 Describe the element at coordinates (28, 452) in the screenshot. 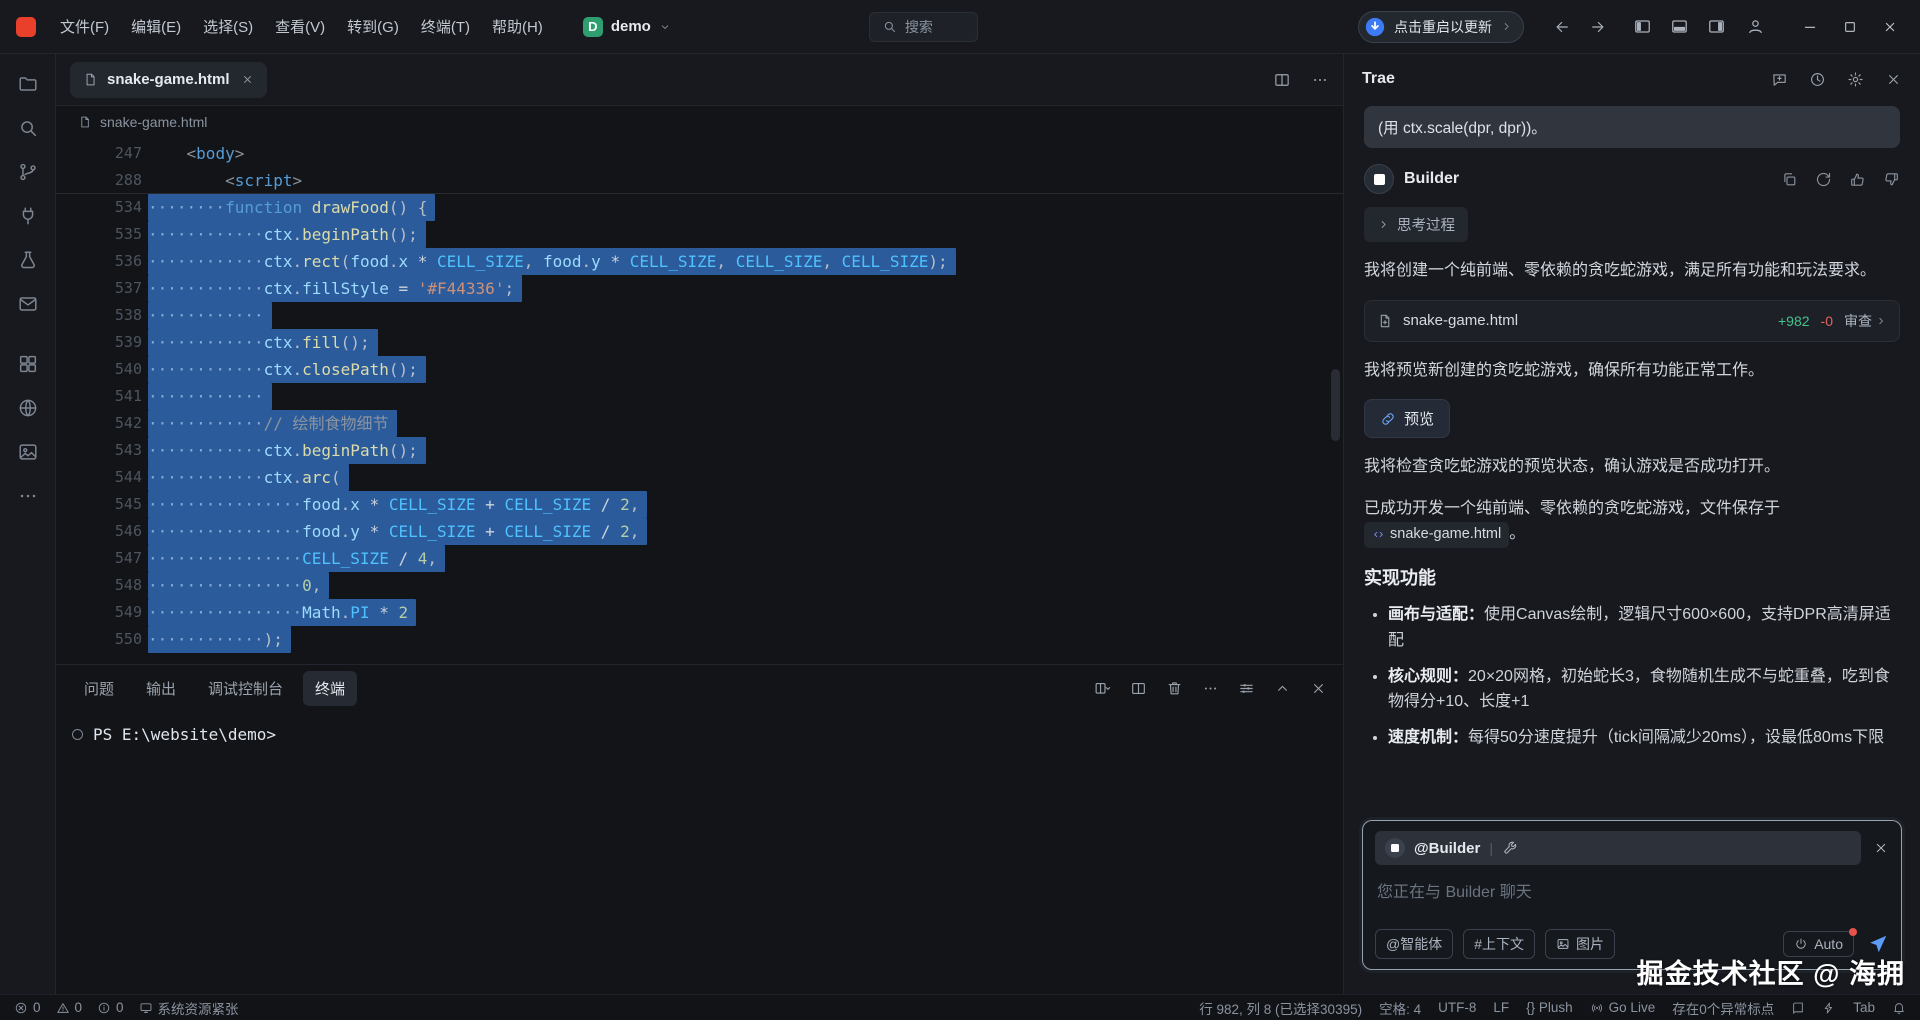

I see `activitybar-gallery-icon` at that location.